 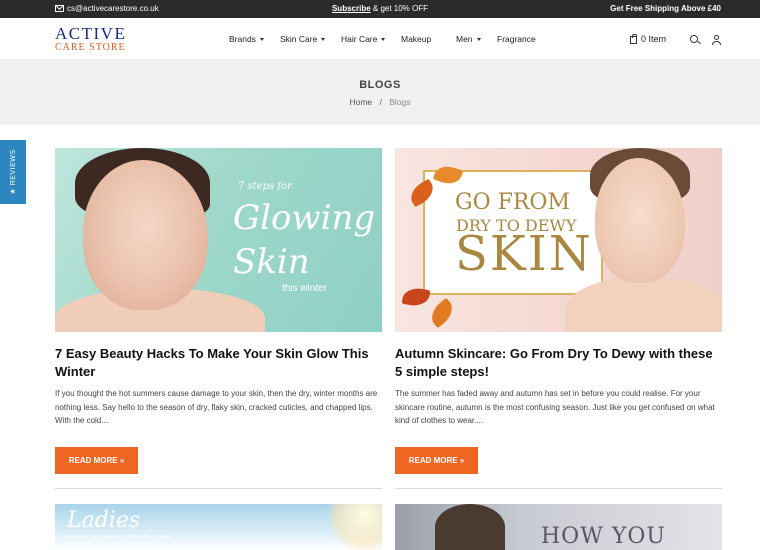 I want to click on image-caption-big-text: Glowing Skin, so click(x=304, y=240).